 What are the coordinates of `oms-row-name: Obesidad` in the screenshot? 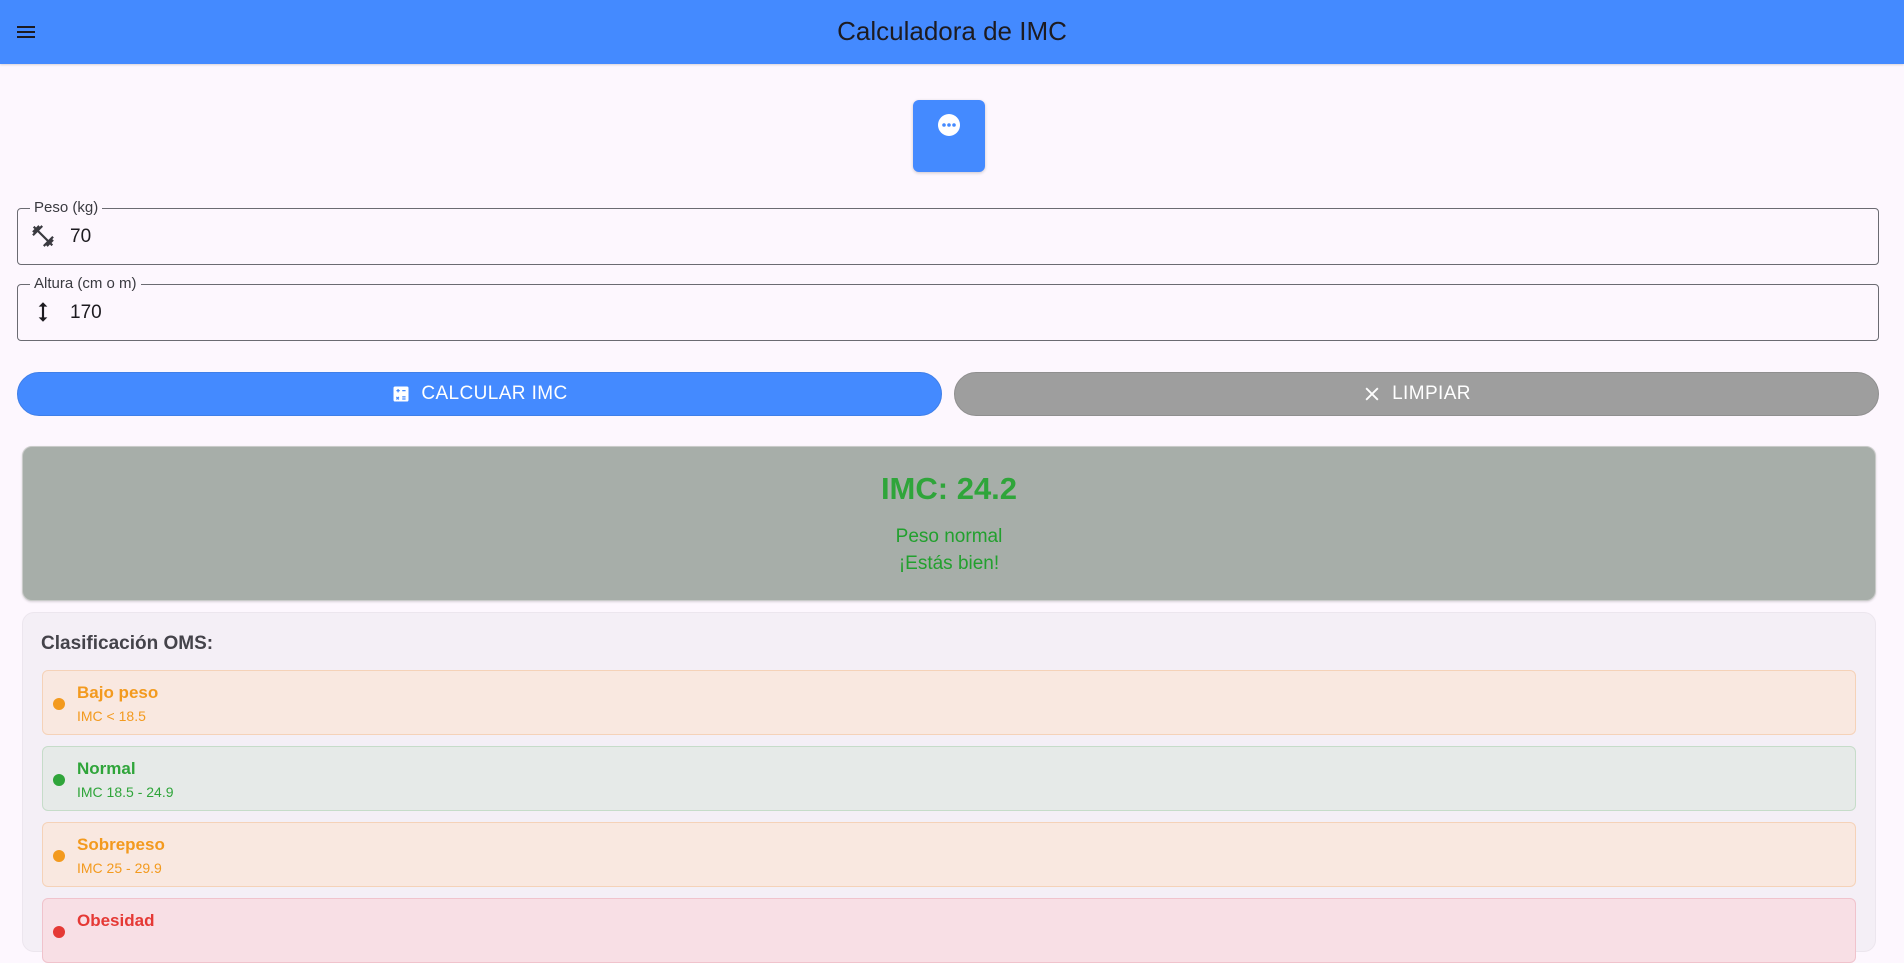 It's located at (116, 920).